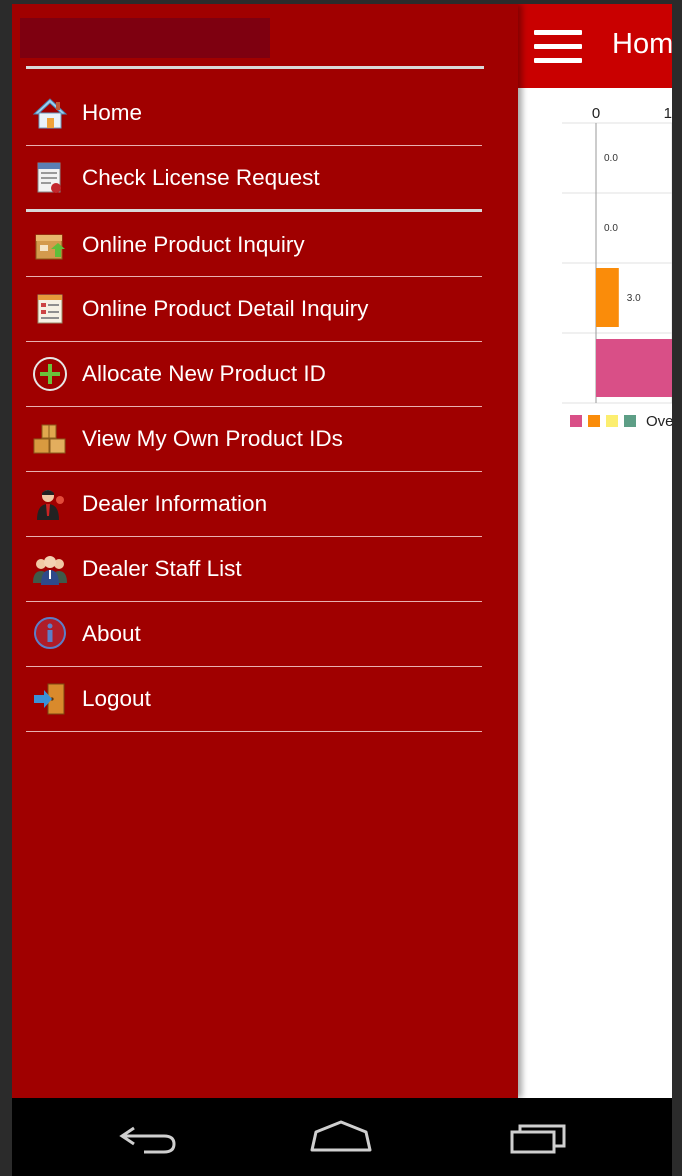 The height and width of the screenshot is (1176, 682). I want to click on menu-item-label: Online Product Inquiry, so click(193, 244).